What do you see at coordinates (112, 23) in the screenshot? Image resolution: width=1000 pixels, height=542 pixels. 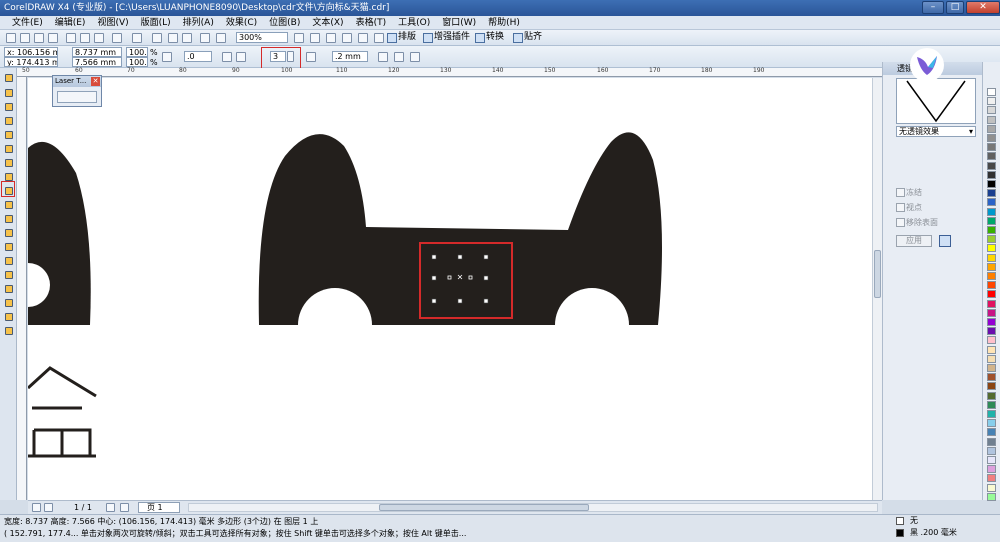 I see `menu-view: 视图(V)` at bounding box center [112, 23].